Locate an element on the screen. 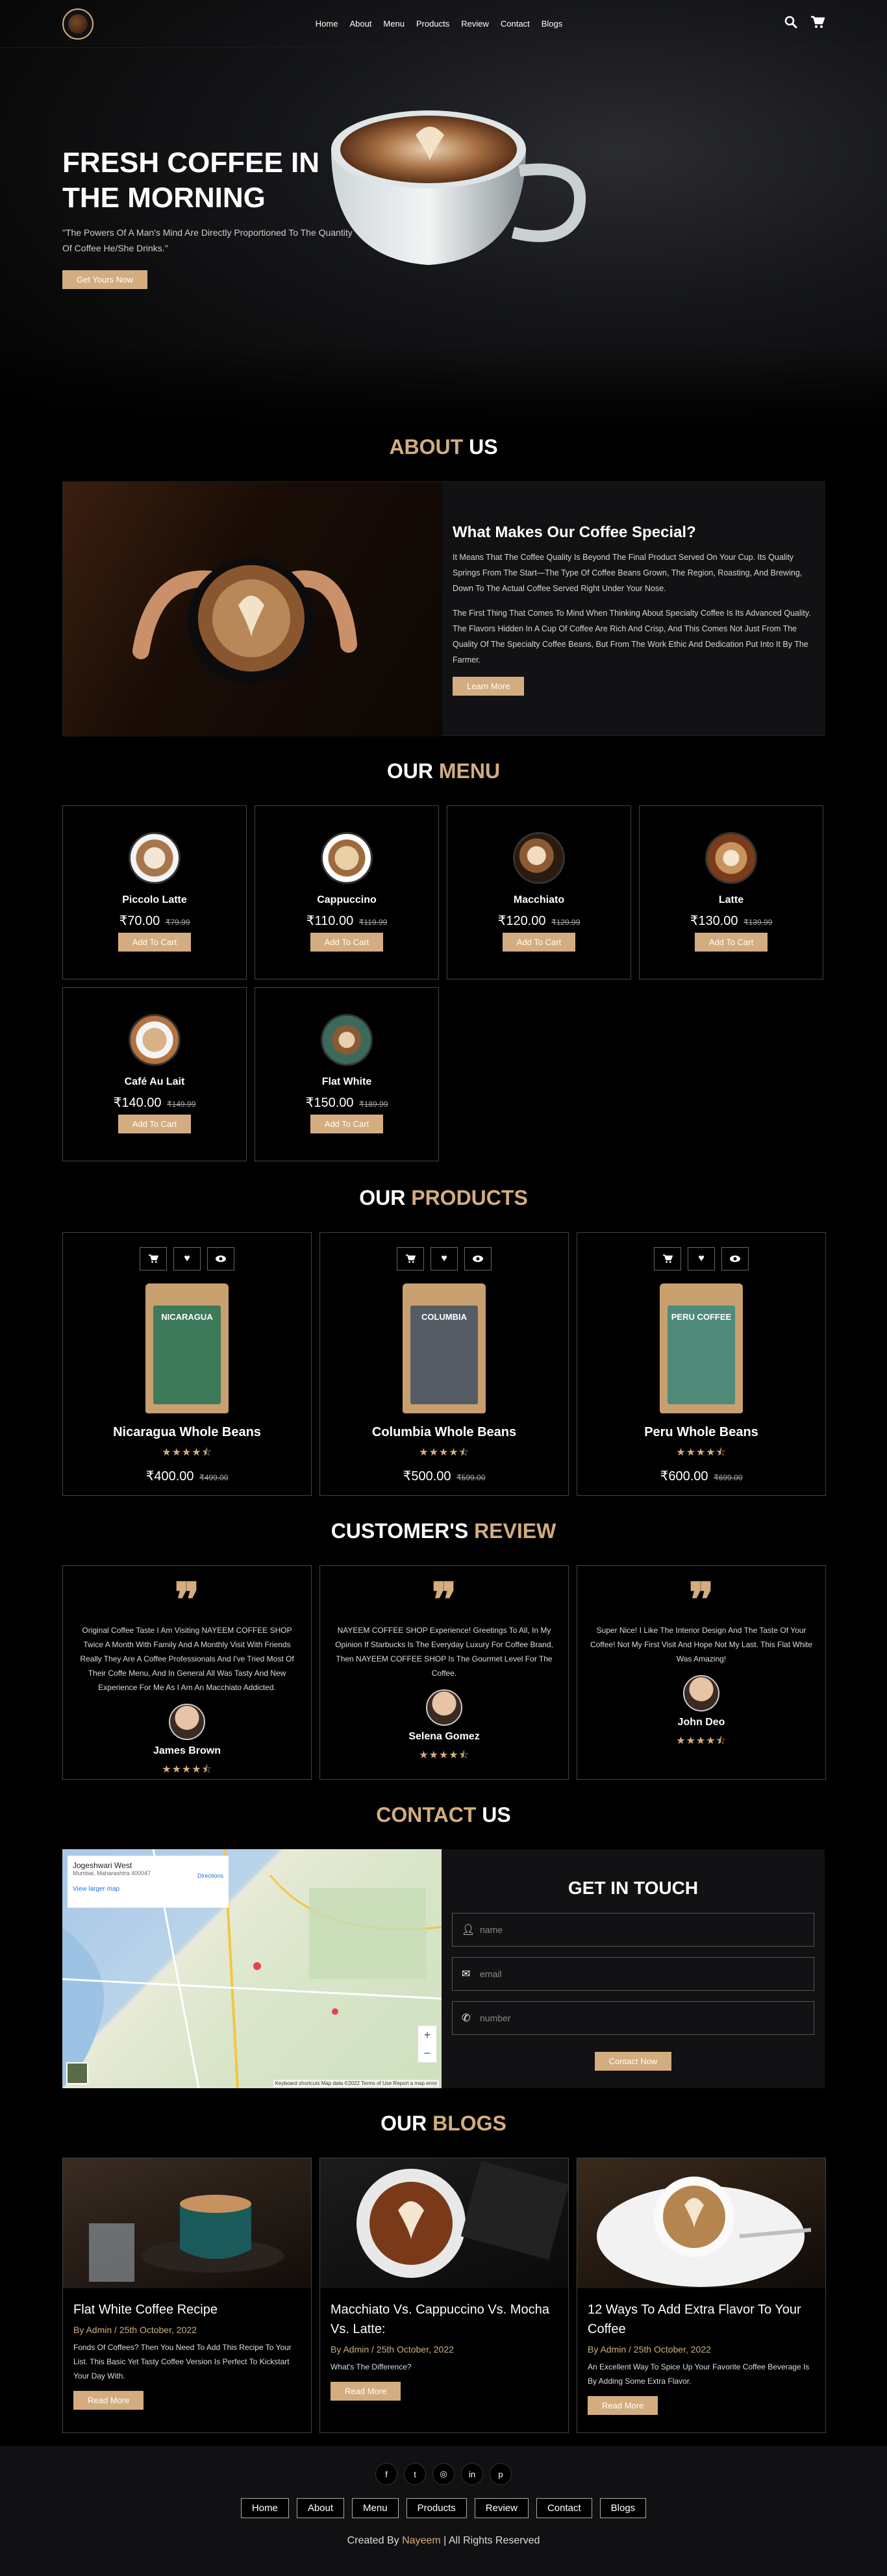 The height and width of the screenshot is (2576, 887). menu-item-price: ₹120.00 is located at coordinates (521, 921).